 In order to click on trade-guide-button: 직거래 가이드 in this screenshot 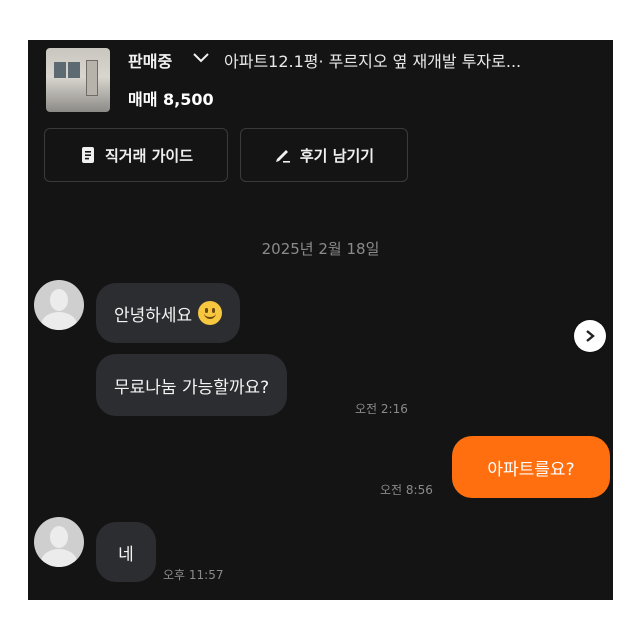, I will do `click(136, 155)`.